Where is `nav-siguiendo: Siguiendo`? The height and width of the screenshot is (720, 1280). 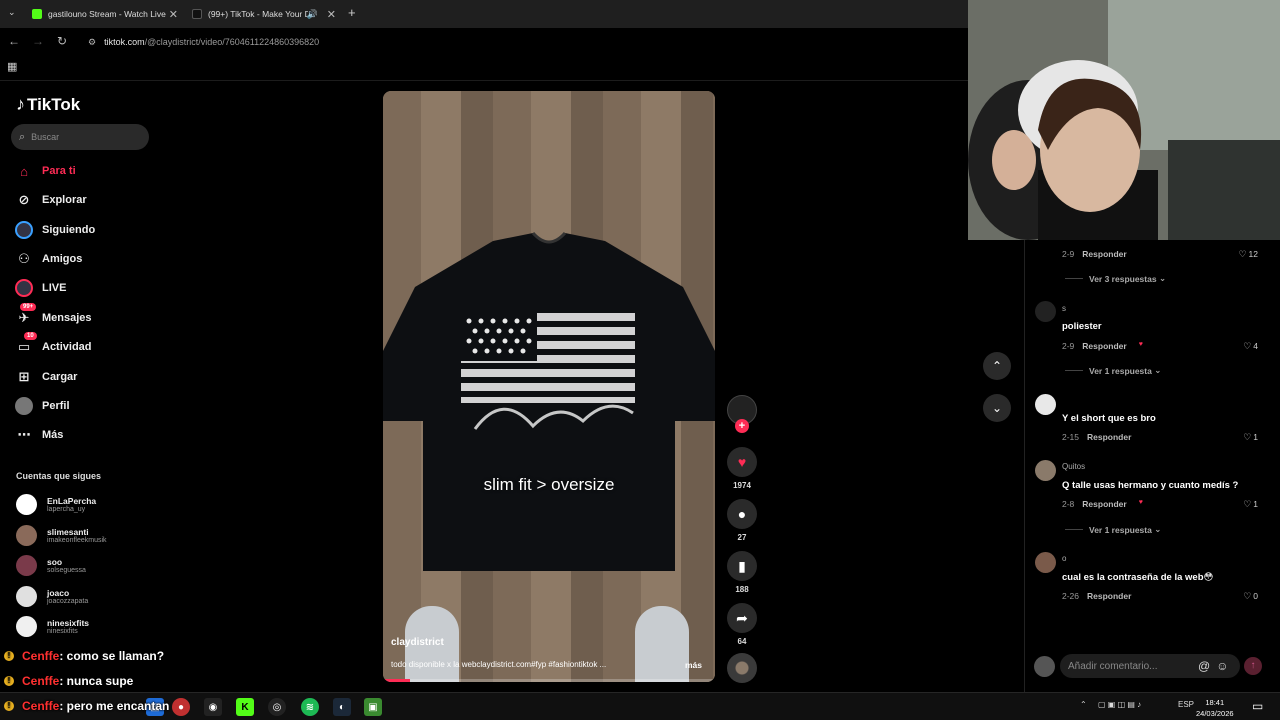 nav-siguiendo: Siguiendo is located at coordinates (54, 230).